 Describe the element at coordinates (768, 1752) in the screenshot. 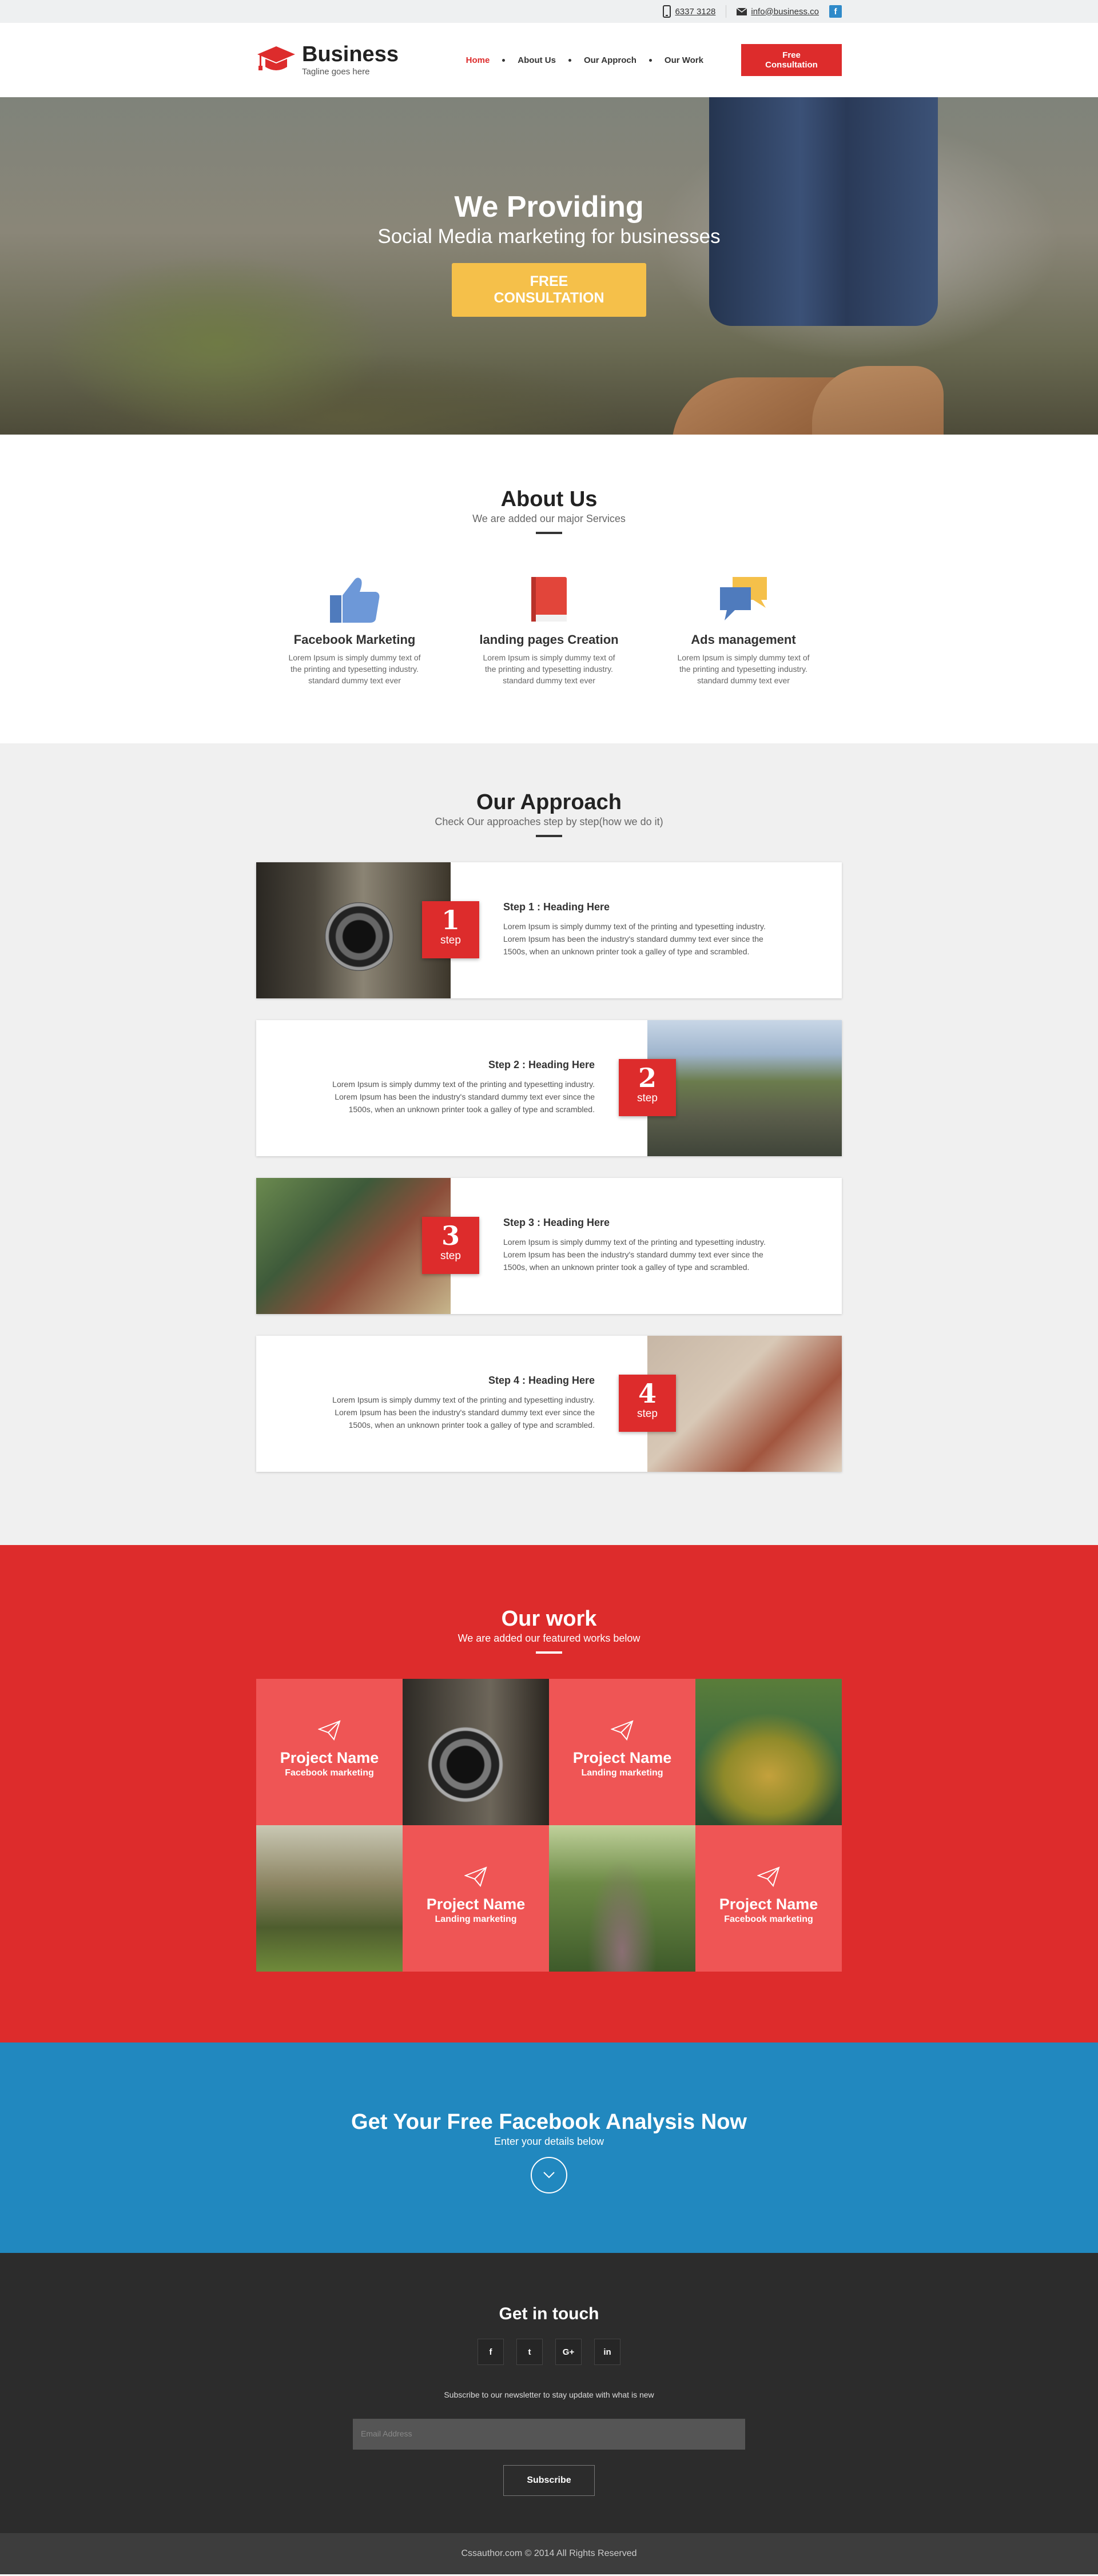

I see `portfolio-image-moss` at that location.